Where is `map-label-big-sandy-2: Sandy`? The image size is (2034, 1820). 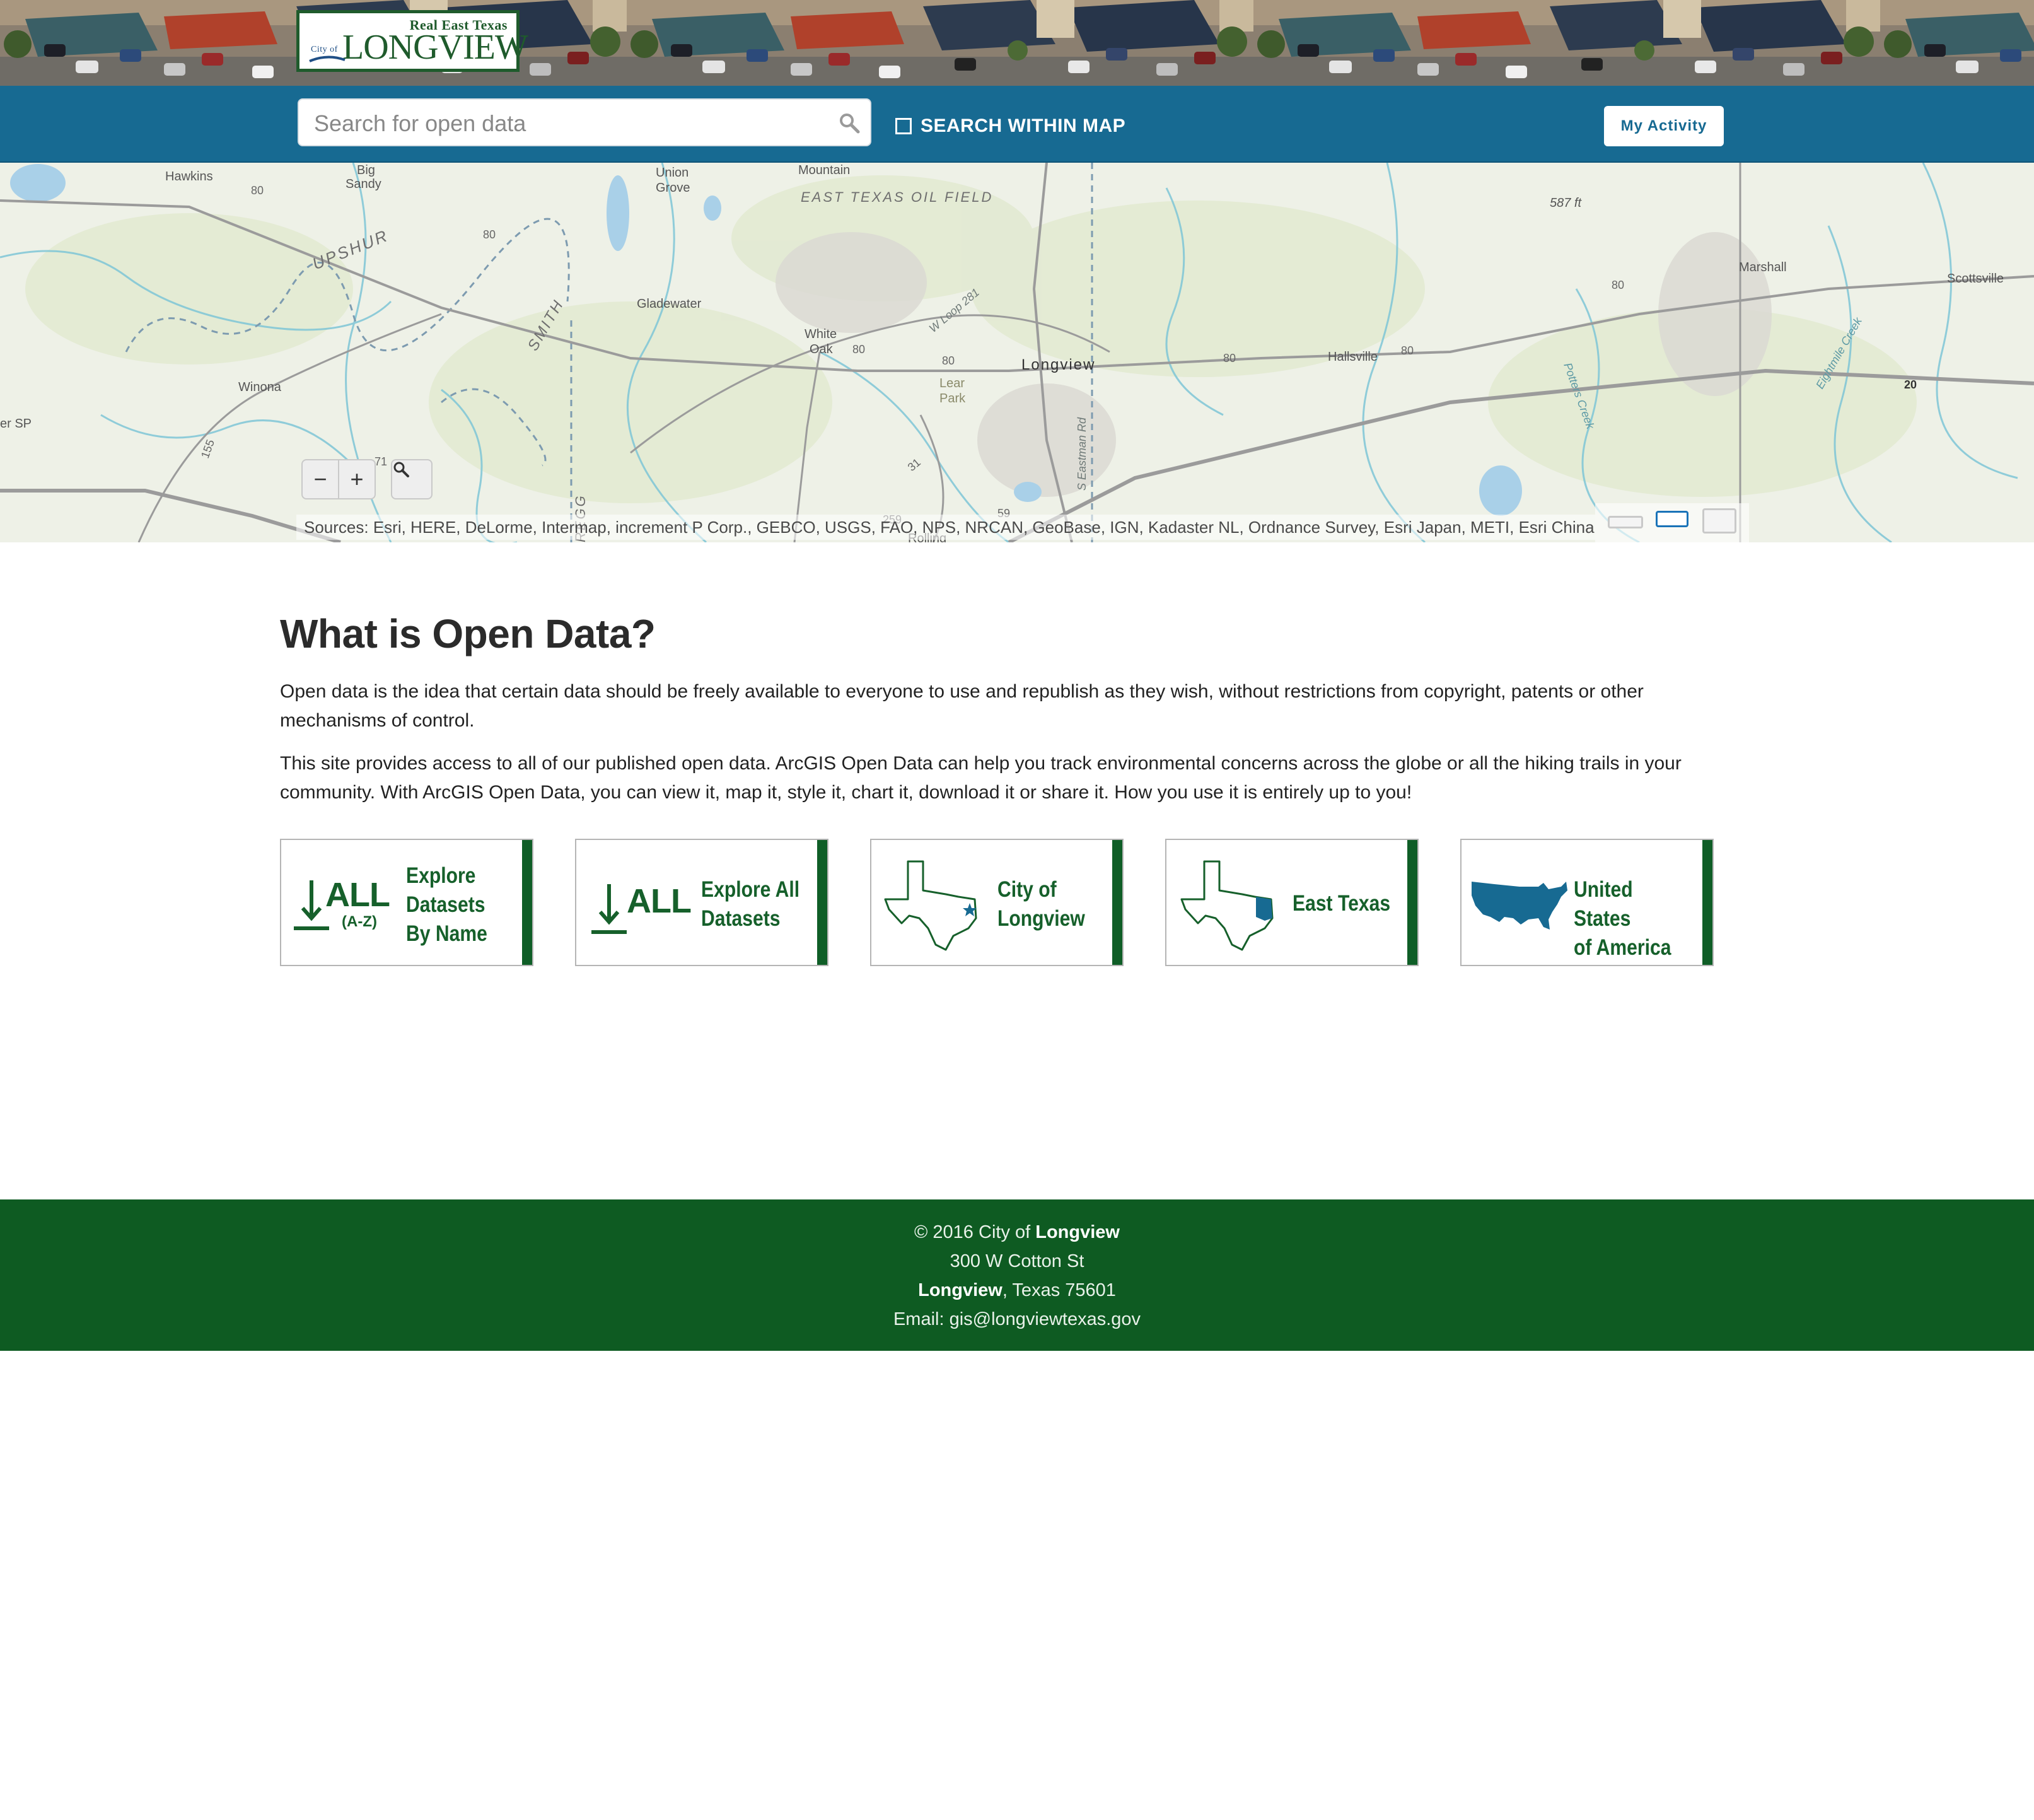 map-label-big-sandy-2: Sandy is located at coordinates (363, 184).